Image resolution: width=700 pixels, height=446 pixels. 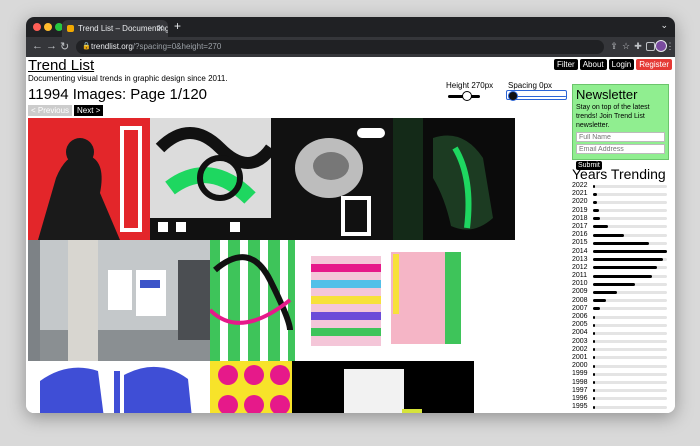 I want to click on year-row: 2014, so click(x=620, y=252).